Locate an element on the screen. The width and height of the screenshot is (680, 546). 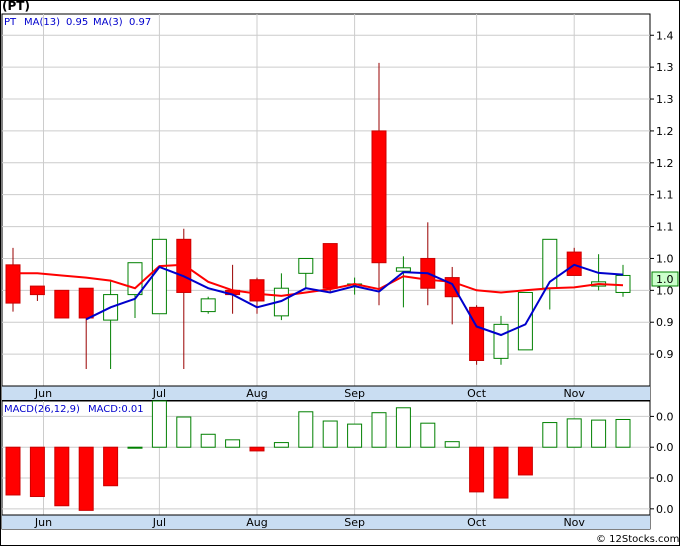
price-x-tick-label: Sep is located at coordinates (354, 393).